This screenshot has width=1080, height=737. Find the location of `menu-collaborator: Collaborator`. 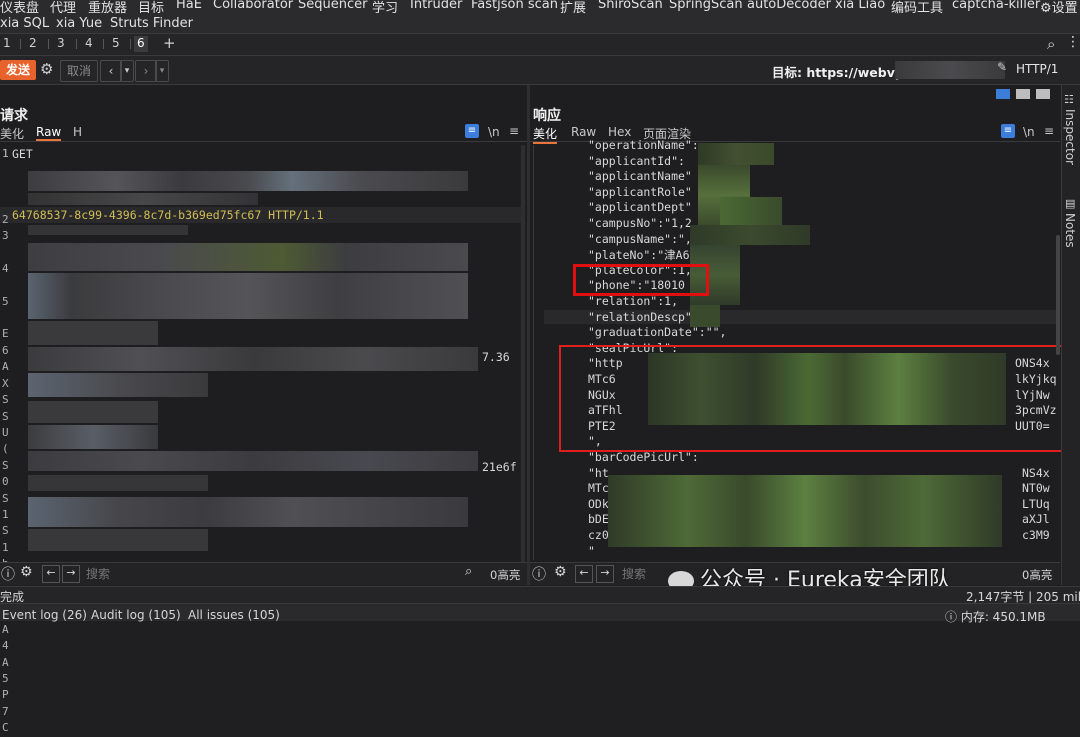

menu-collaborator: Collaborator is located at coordinates (253, 6).